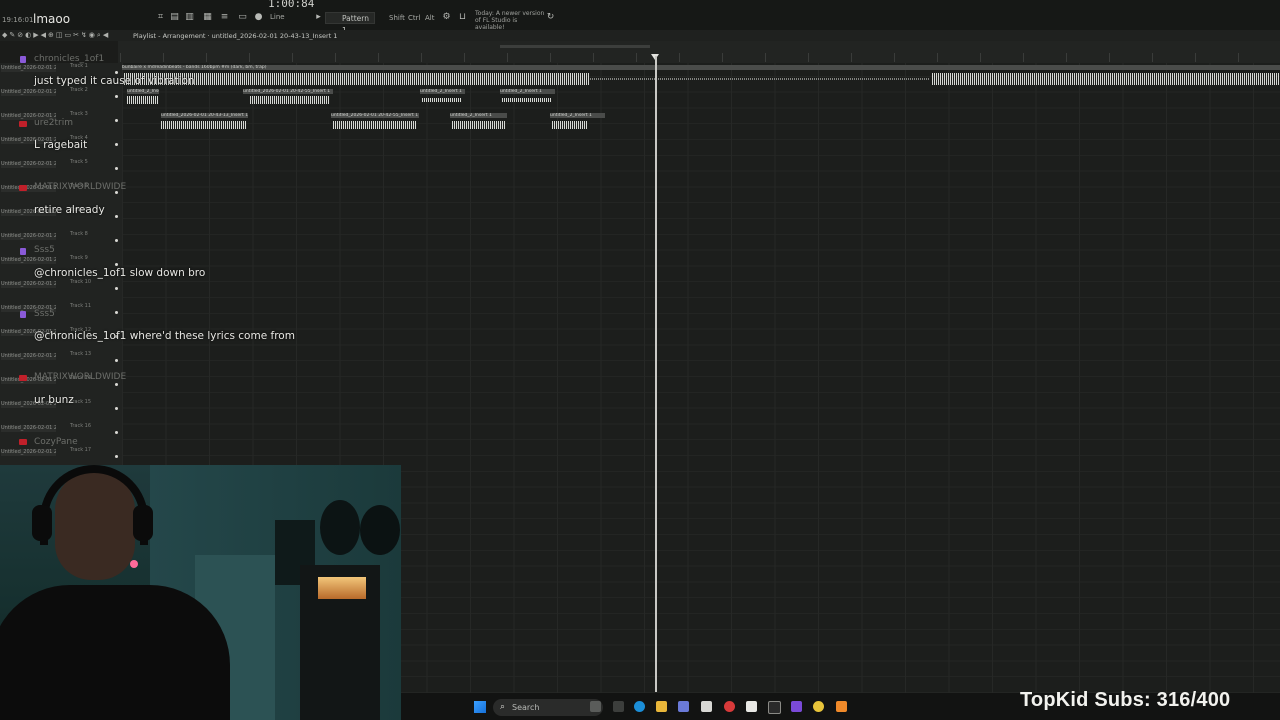  What do you see at coordinates (204, 115) in the screenshot?
I see `vocal-clip-label: untitled_2026-02-01 20-43-13_Insert 1` at bounding box center [204, 115].